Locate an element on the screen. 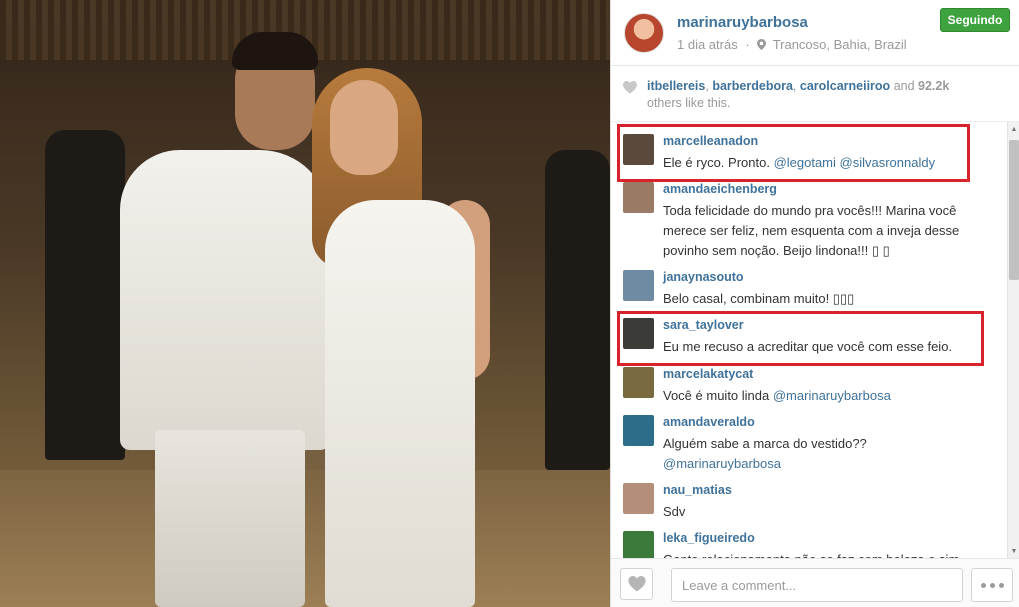 This screenshot has height=607, width=1019. commenter-username: nau_matias is located at coordinates (697, 490).